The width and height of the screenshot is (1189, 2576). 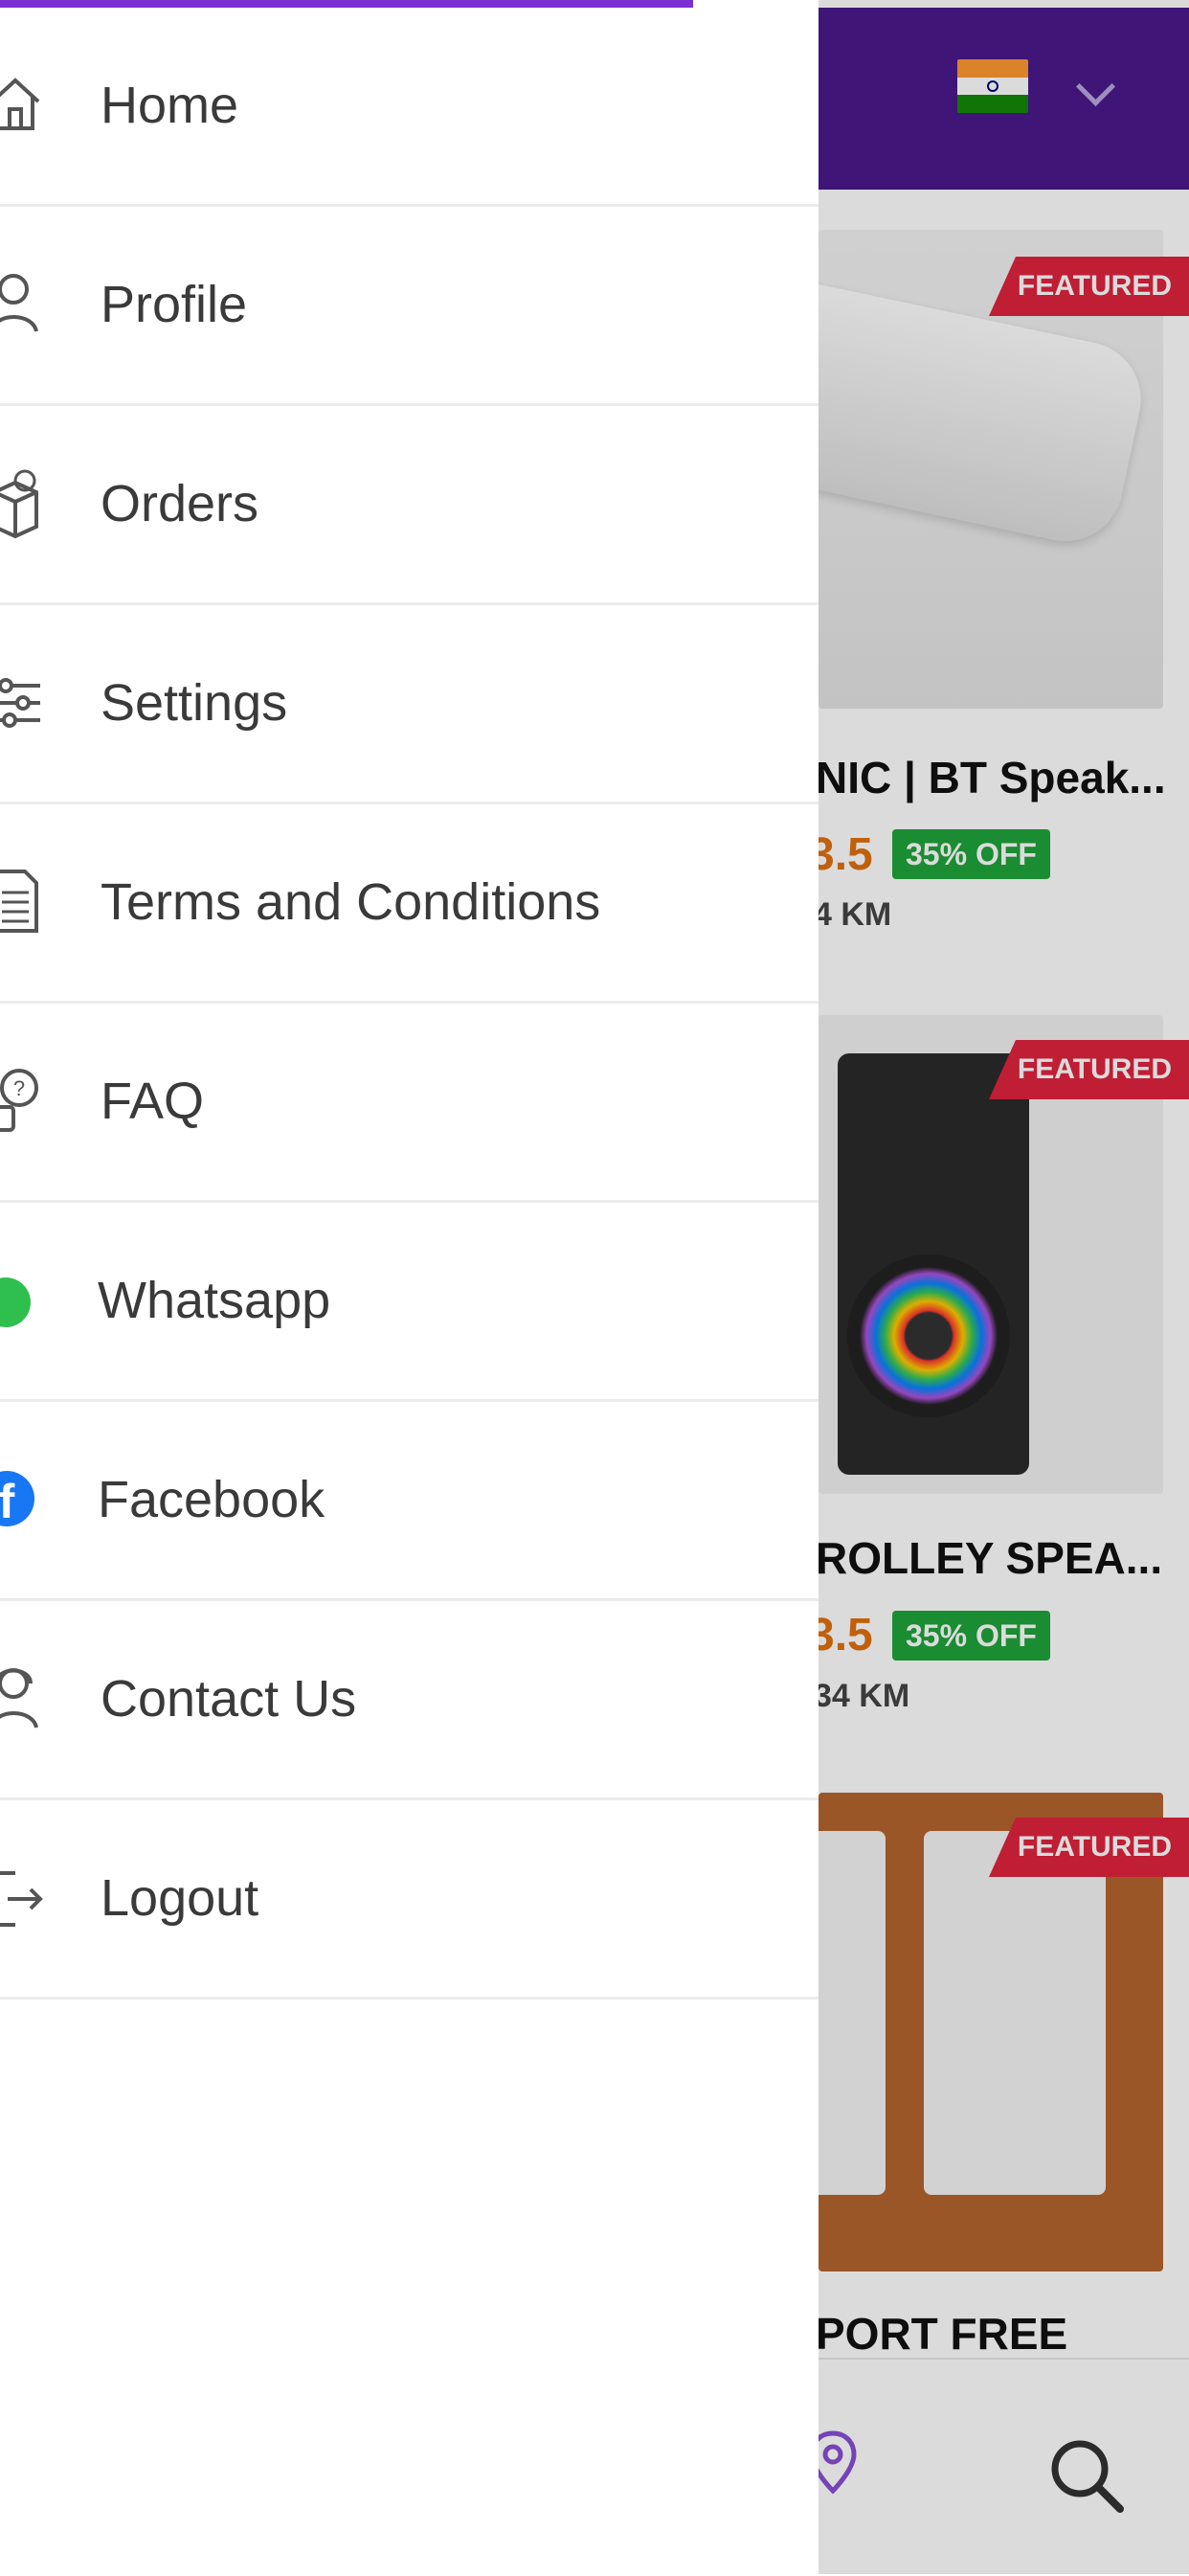 I want to click on menu-item-label: Profile, so click(x=174, y=304).